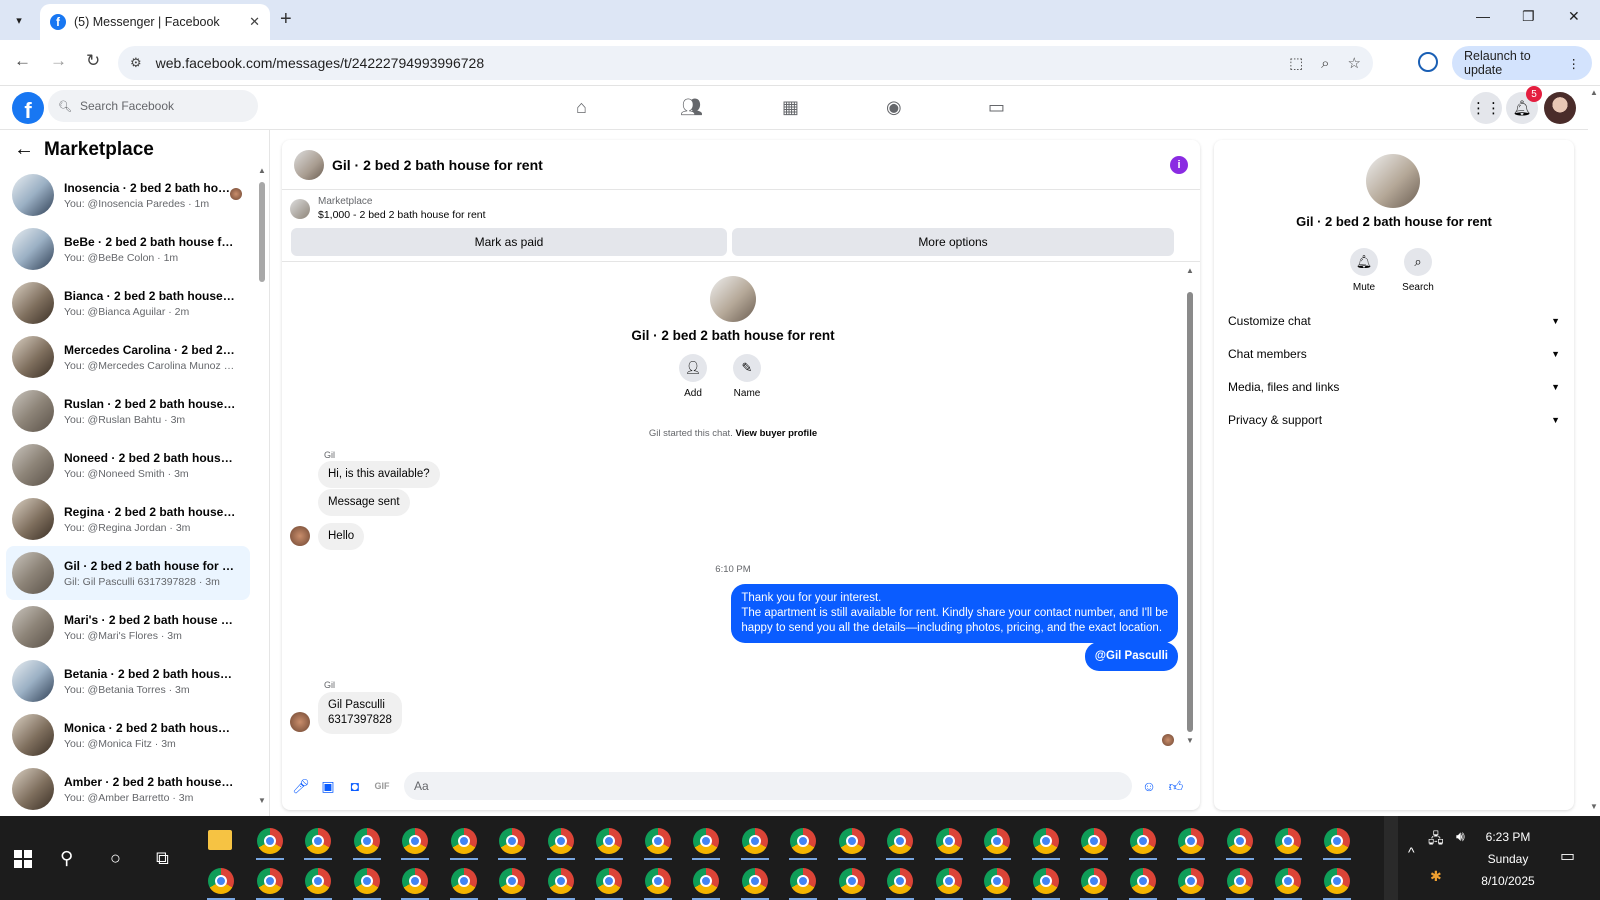 The height and width of the screenshot is (900, 1600). I want to click on incoming-message: Hi, is this available?, so click(379, 474).